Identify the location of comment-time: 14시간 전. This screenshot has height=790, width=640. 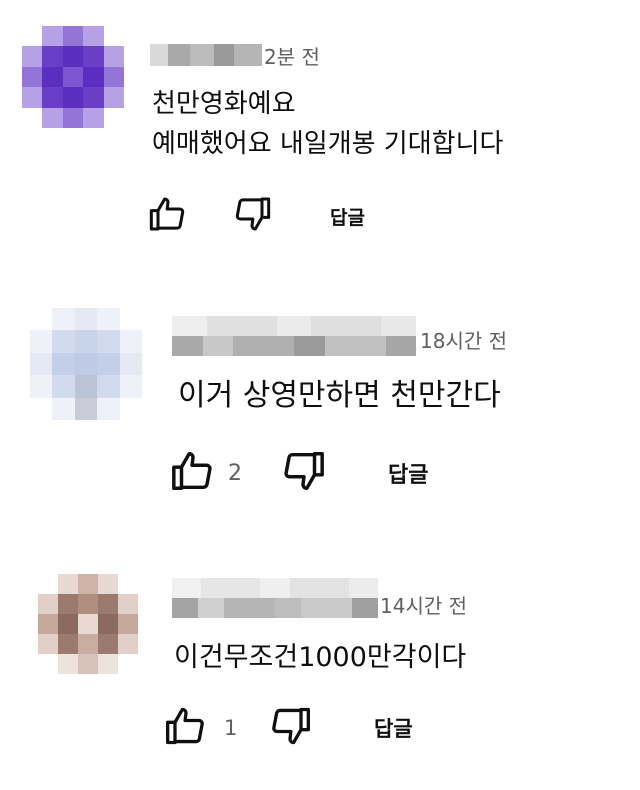
(424, 606).